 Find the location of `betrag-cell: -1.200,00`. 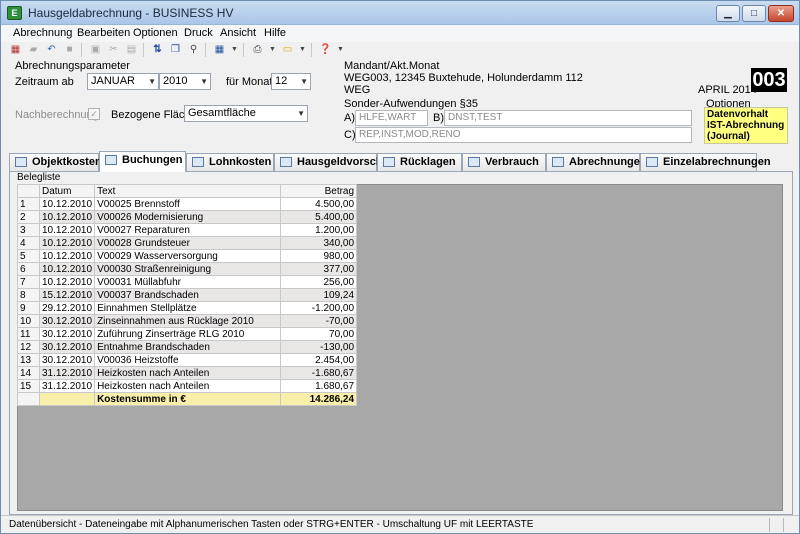

betrag-cell: -1.200,00 is located at coordinates (319, 308).